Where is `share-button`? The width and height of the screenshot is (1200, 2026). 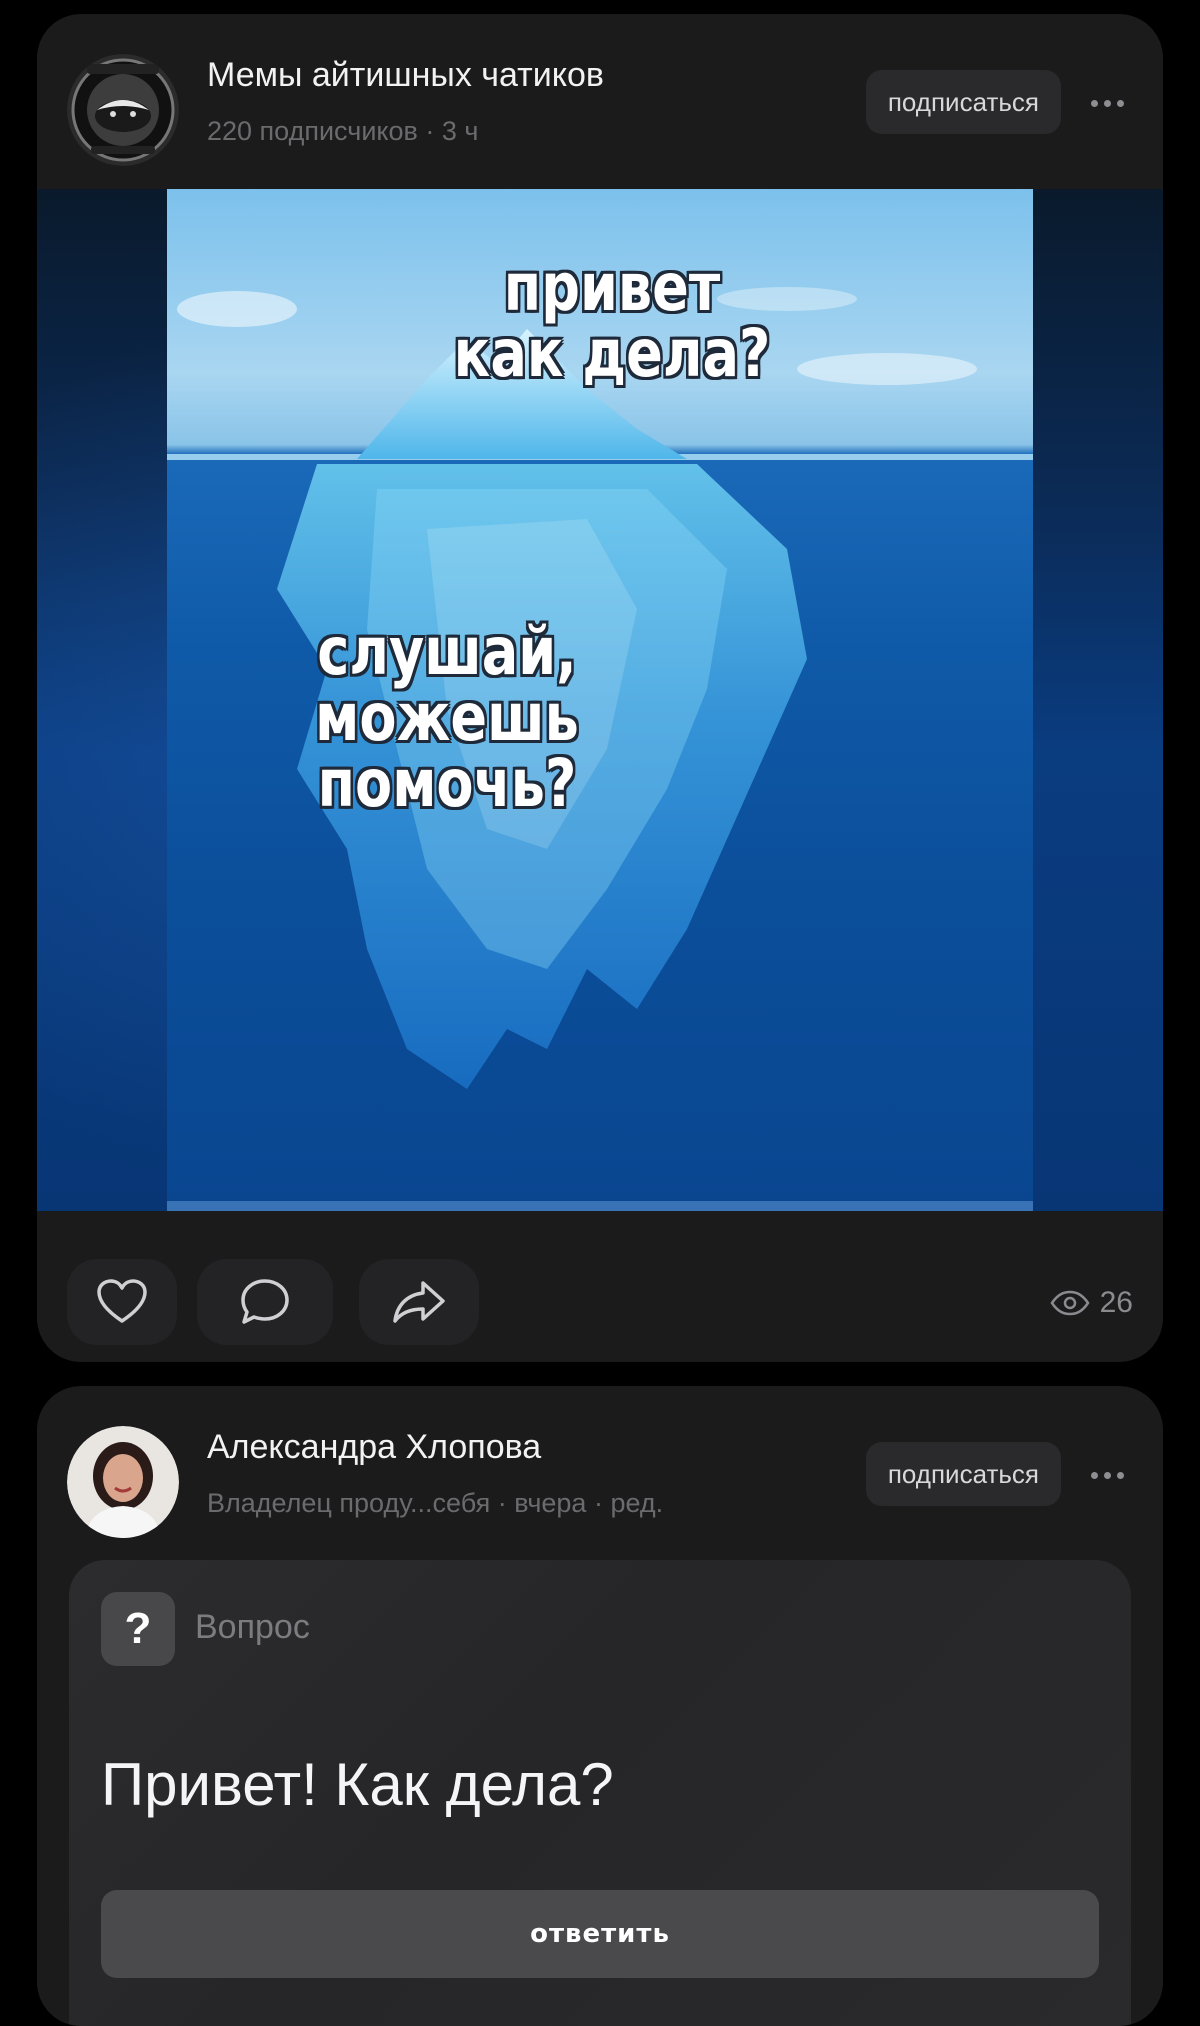
share-button is located at coordinates (419, 1302).